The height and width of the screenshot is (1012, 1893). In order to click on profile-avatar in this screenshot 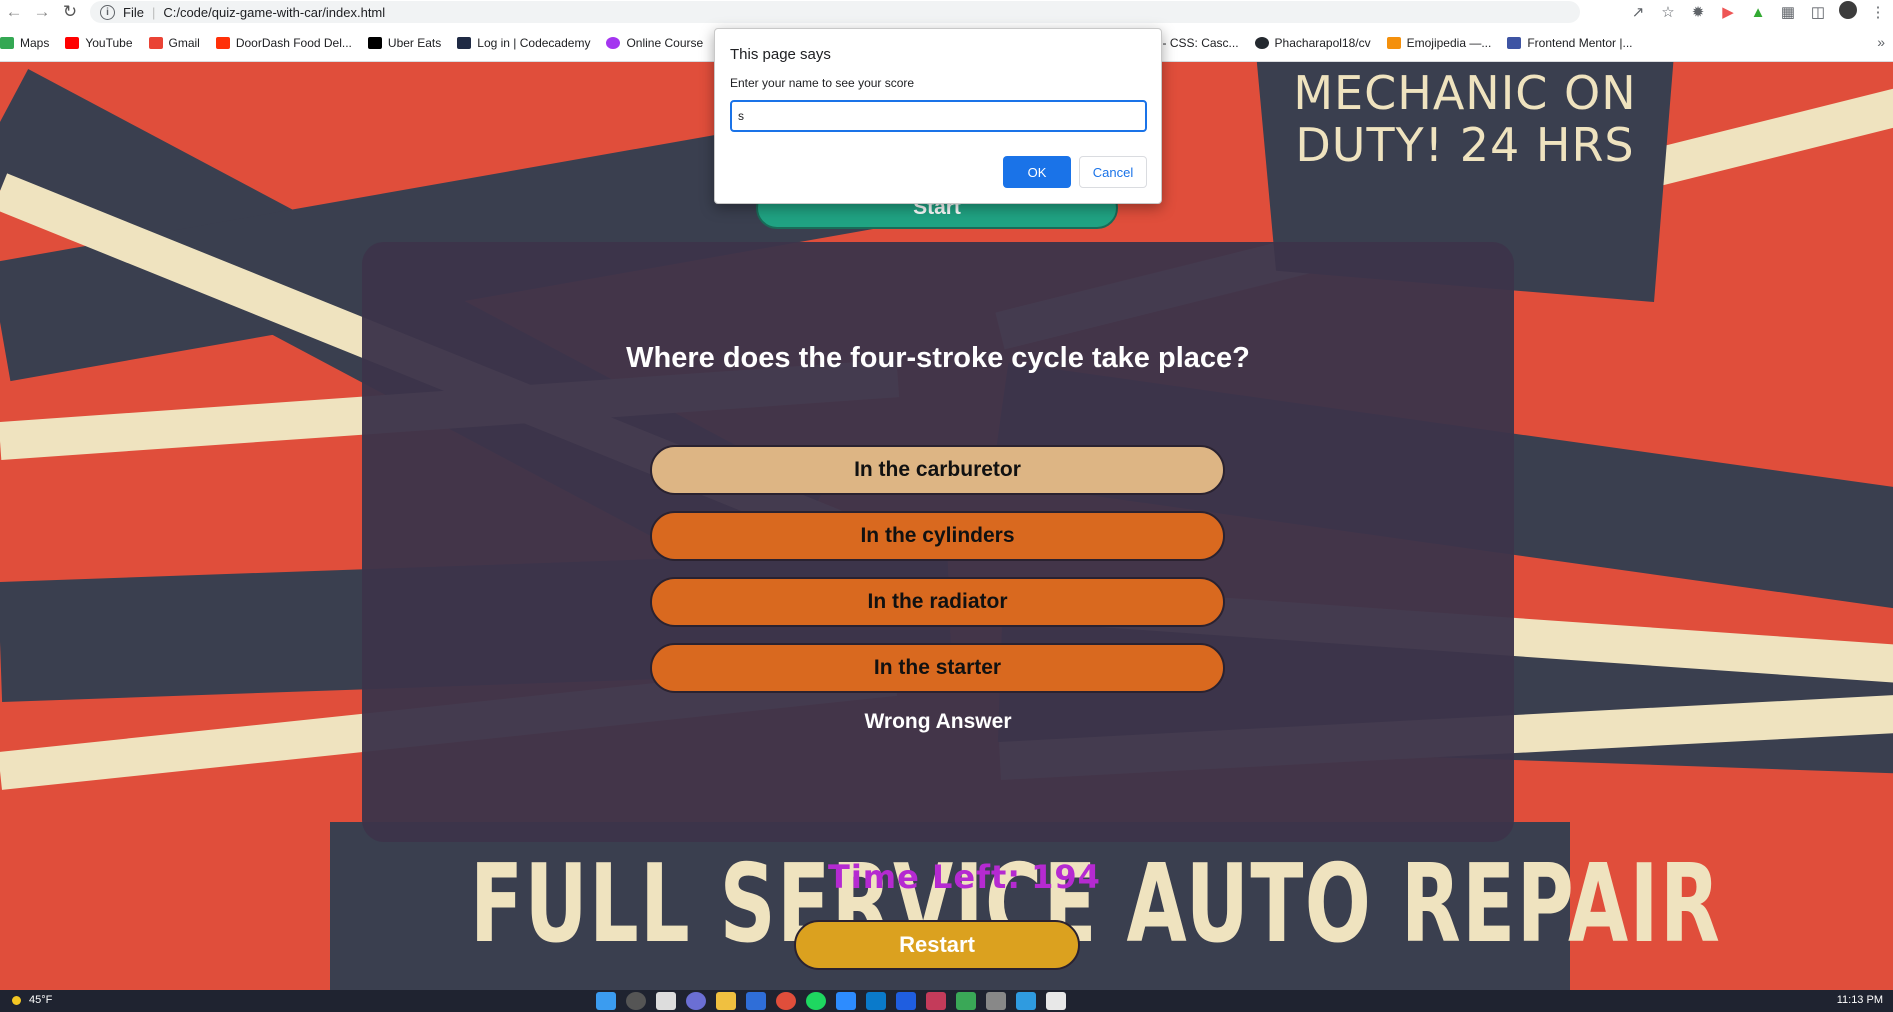, I will do `click(1848, 12)`.